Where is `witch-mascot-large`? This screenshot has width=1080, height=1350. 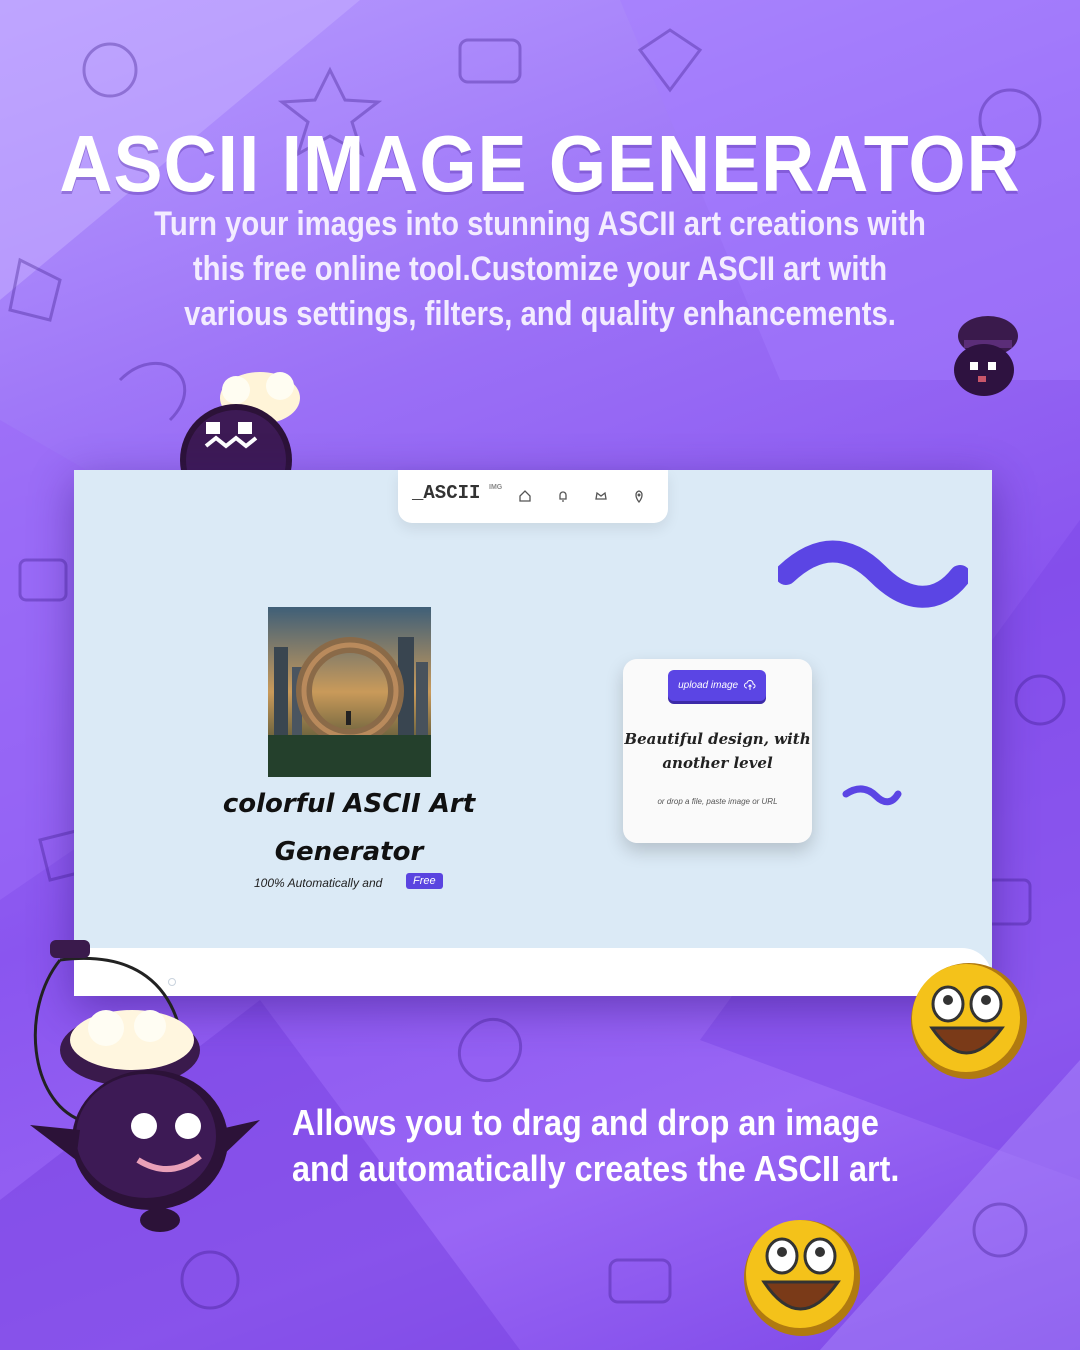
witch-mascot-large is located at coordinates (145, 1086).